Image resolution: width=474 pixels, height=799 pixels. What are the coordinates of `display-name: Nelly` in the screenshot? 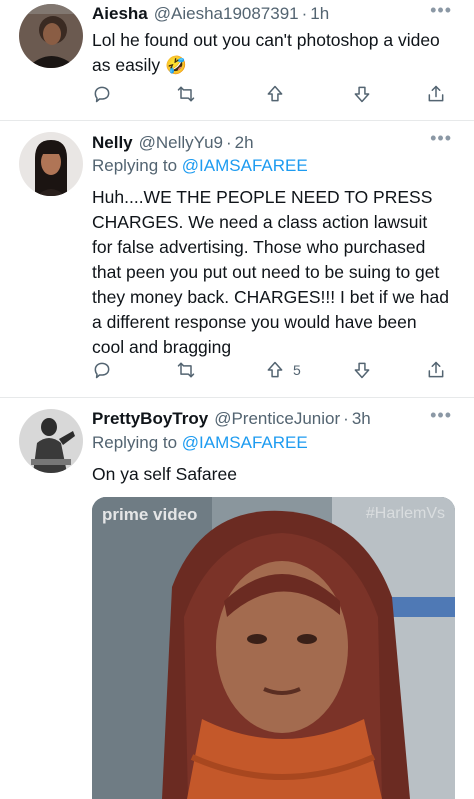 It's located at (112, 143).